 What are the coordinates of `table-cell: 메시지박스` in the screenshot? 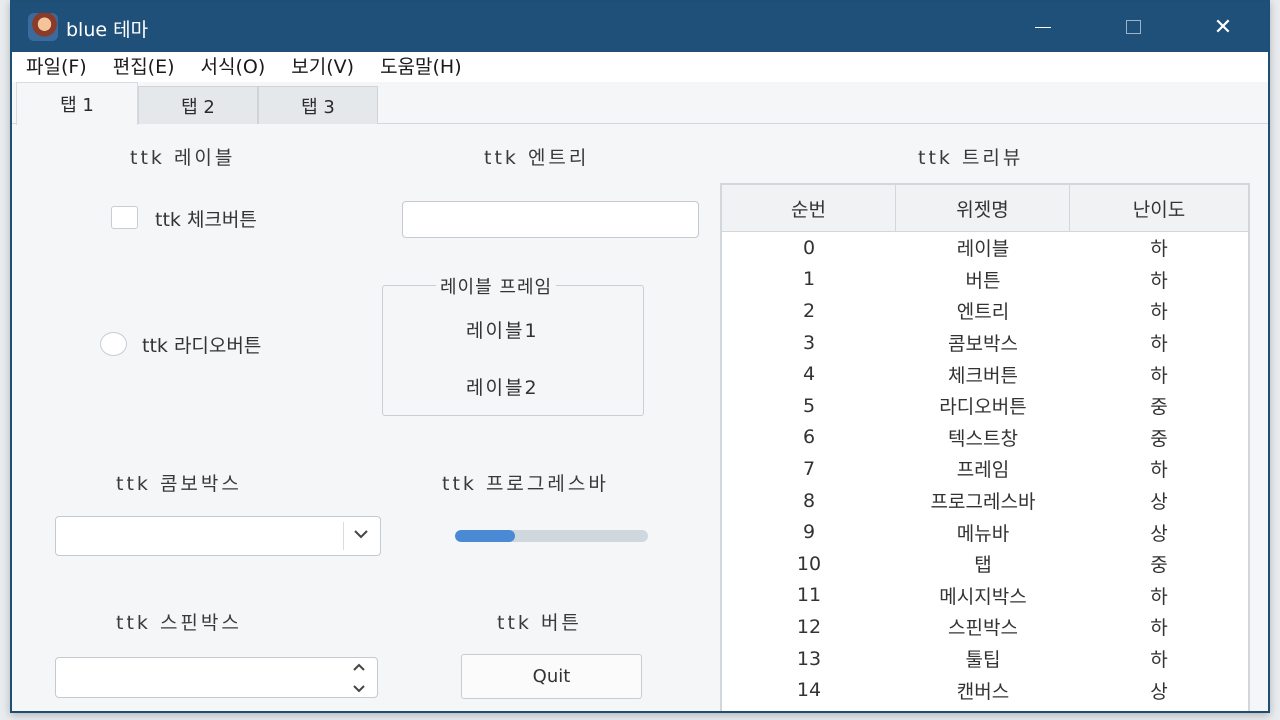 It's located at (983, 596).